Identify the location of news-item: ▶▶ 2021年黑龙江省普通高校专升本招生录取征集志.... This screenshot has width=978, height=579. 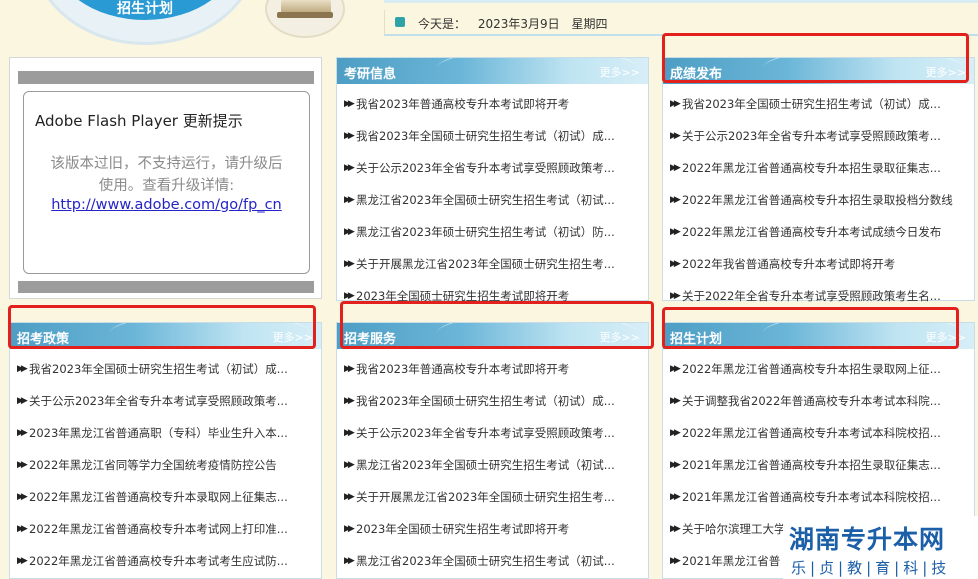
(818, 465).